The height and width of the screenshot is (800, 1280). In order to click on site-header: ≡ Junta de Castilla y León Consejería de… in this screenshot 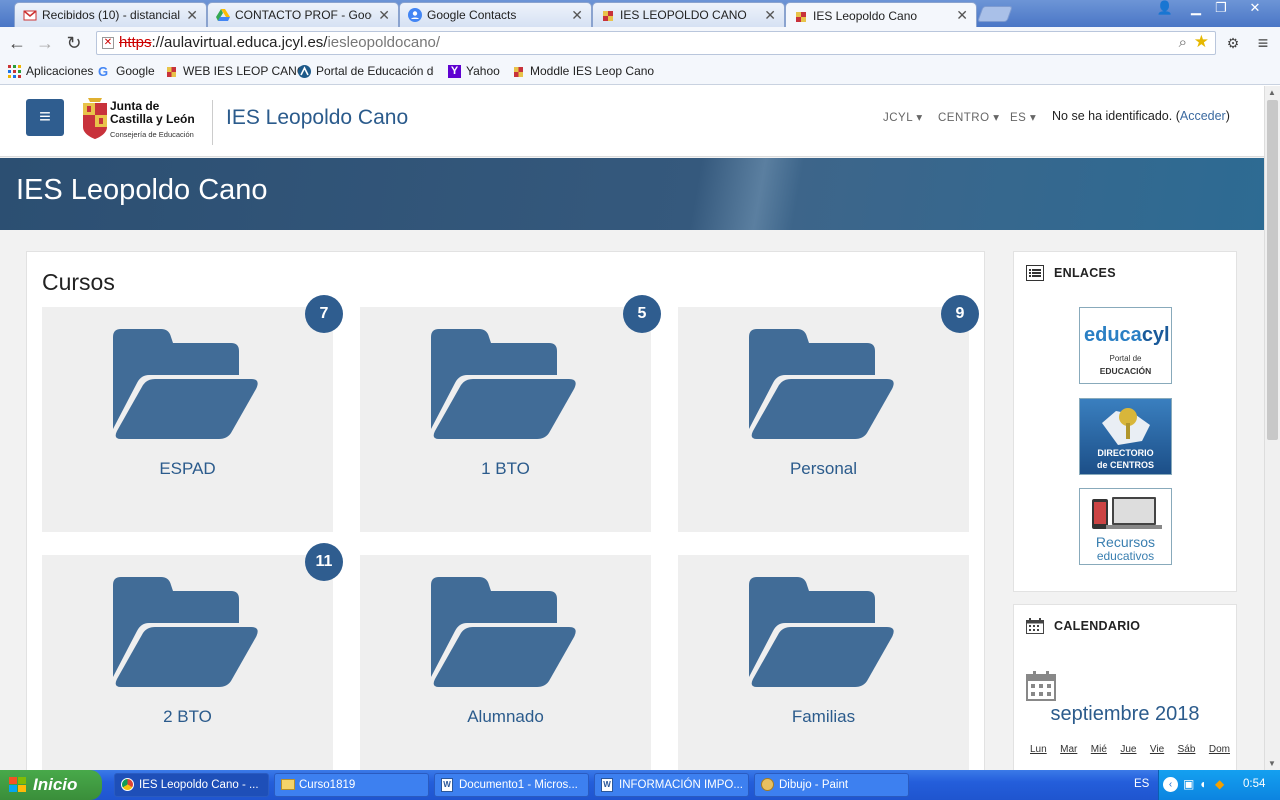, I will do `click(632, 121)`.